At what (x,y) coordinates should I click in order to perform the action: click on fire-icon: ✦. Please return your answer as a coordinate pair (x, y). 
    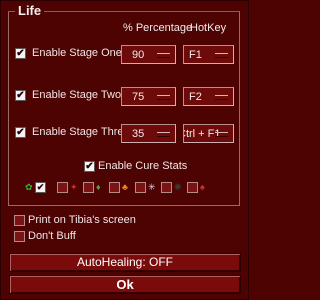
    Looking at the image, I should click on (74, 187).